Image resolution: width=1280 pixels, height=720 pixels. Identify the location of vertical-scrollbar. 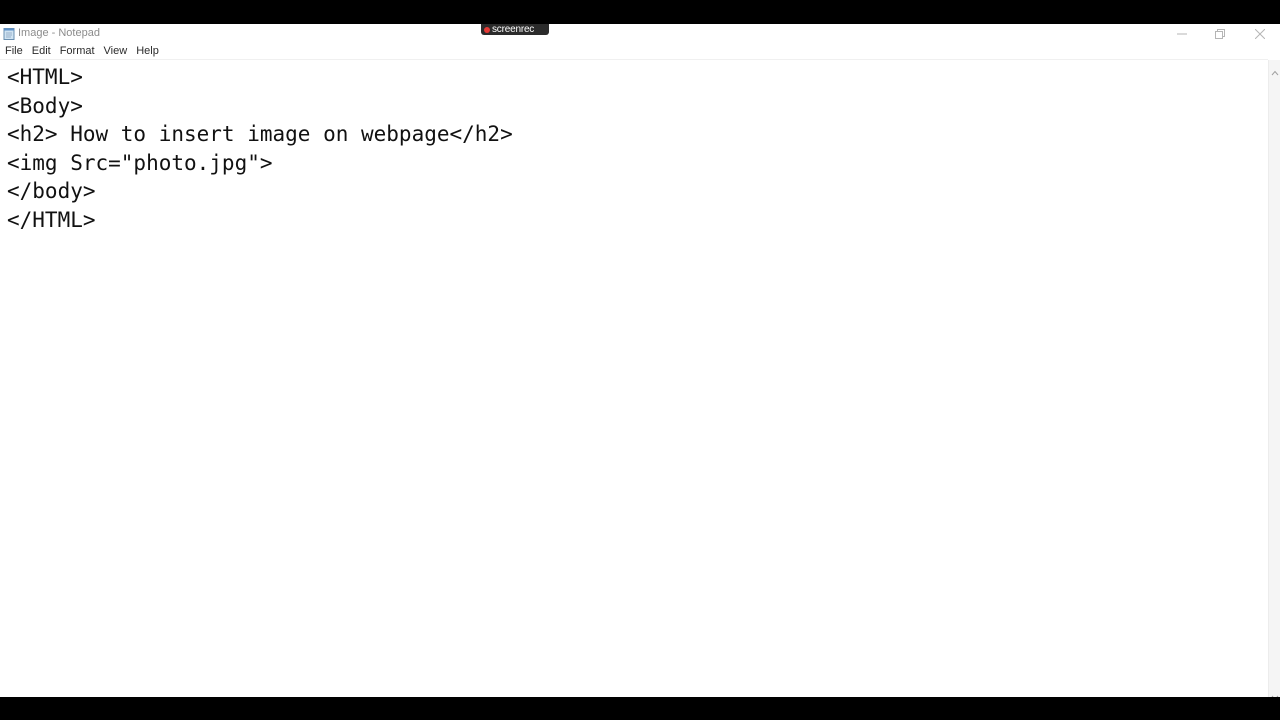
(1274, 380).